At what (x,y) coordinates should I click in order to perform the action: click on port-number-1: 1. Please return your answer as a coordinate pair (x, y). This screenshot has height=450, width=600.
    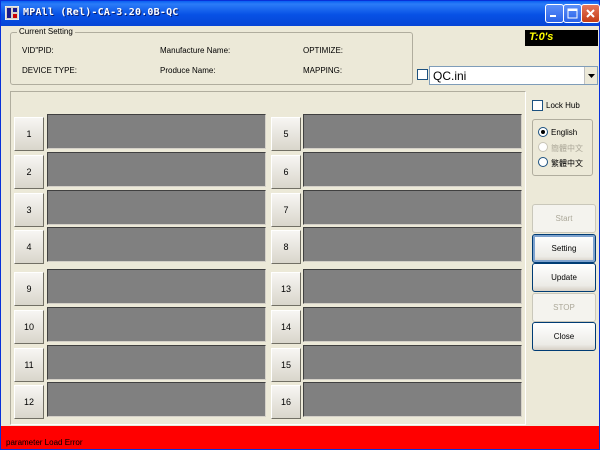
    Looking at the image, I should click on (29, 134).